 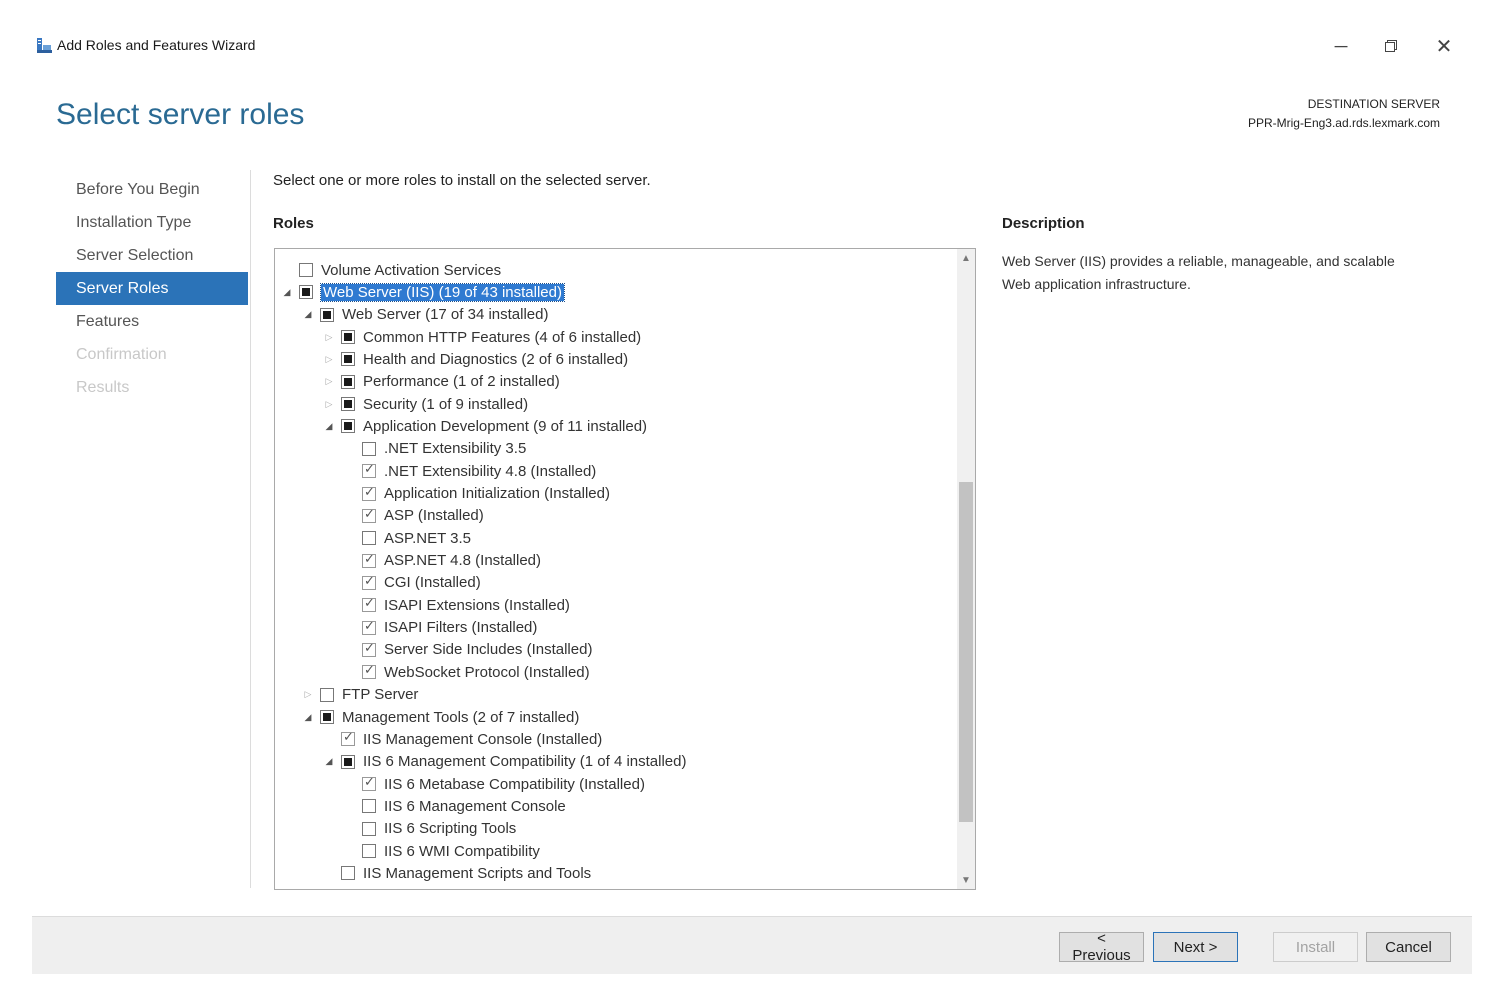 I want to click on nav-item-server-selection: Server Selection, so click(x=152, y=255).